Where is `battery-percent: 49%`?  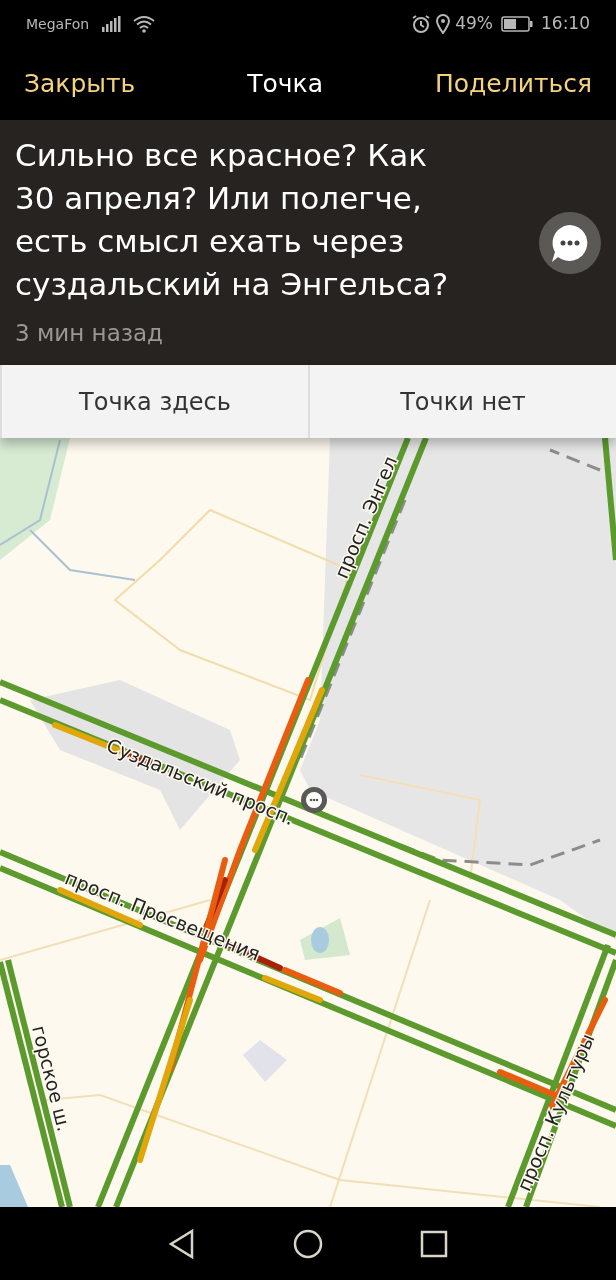 battery-percent: 49% is located at coordinates (474, 24).